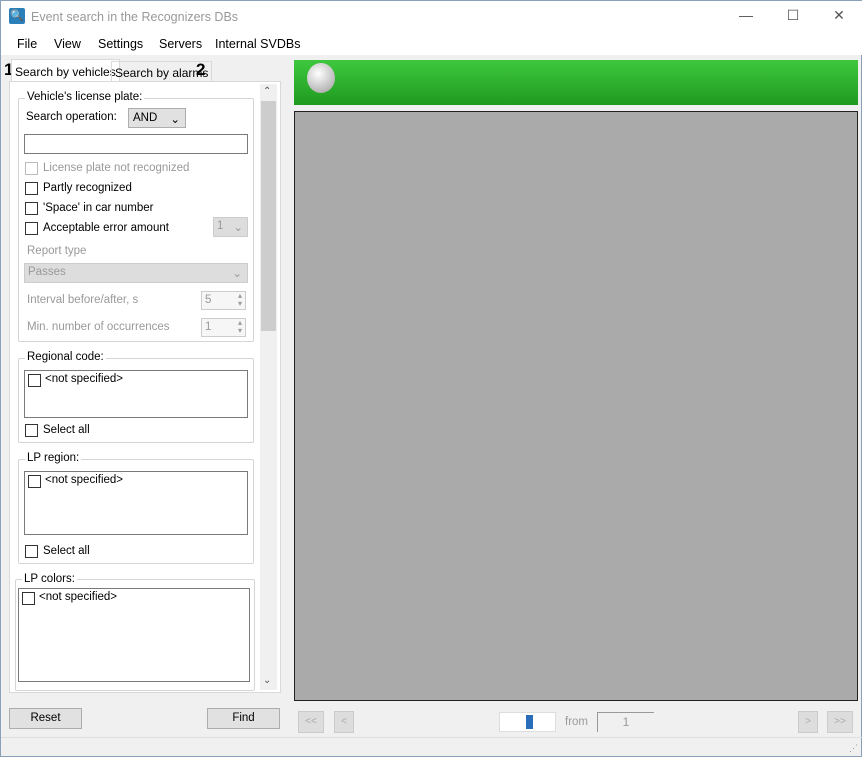  Describe the element at coordinates (31, 228) in the screenshot. I see `error-amount-checkbox` at that location.